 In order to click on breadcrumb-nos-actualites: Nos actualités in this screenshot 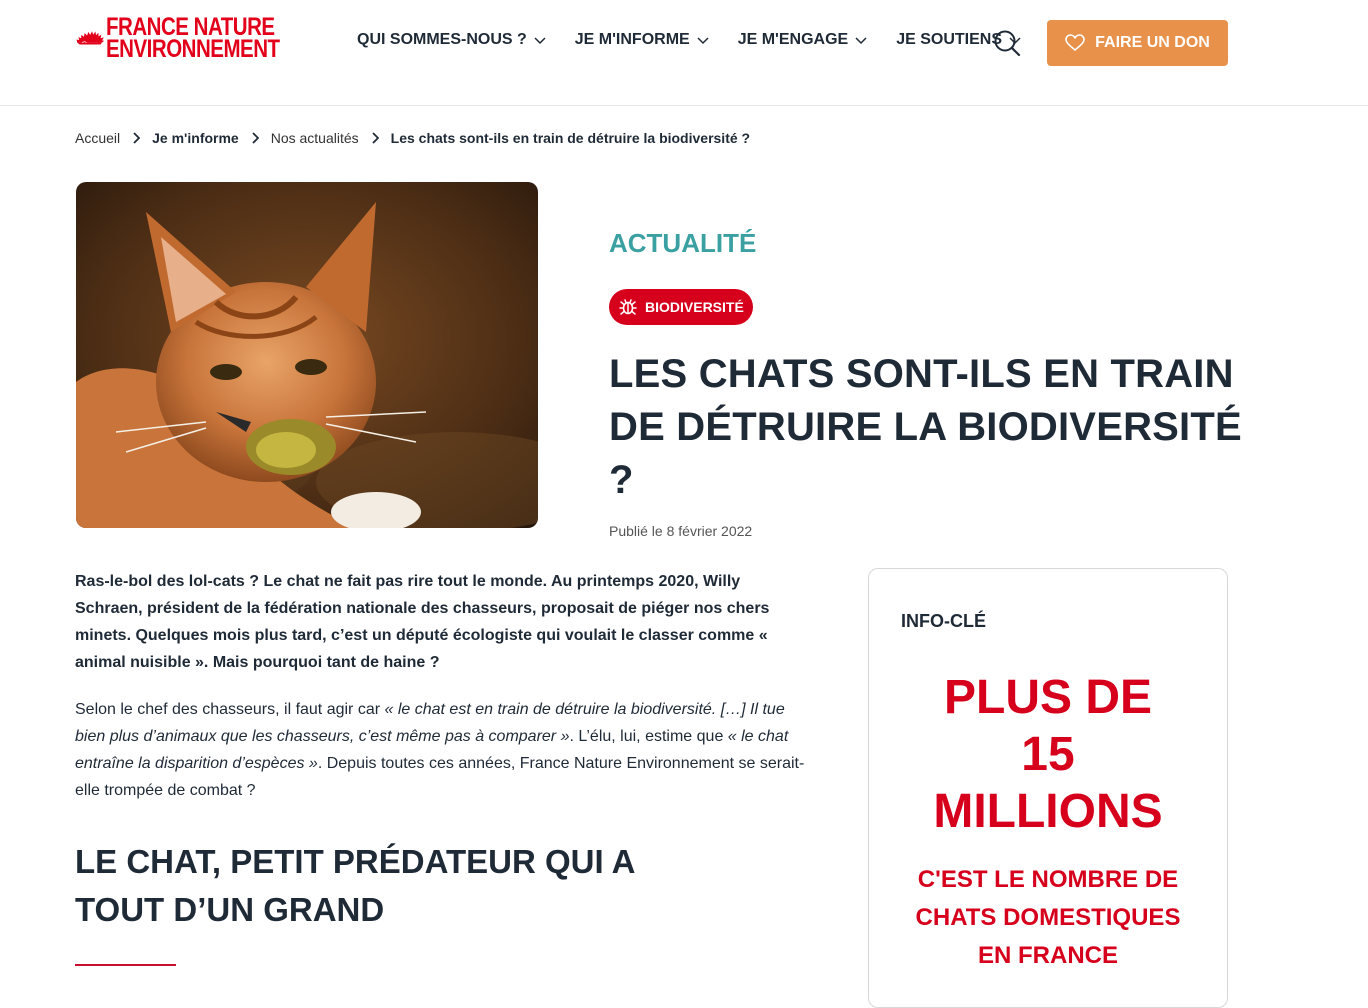, I will do `click(315, 138)`.